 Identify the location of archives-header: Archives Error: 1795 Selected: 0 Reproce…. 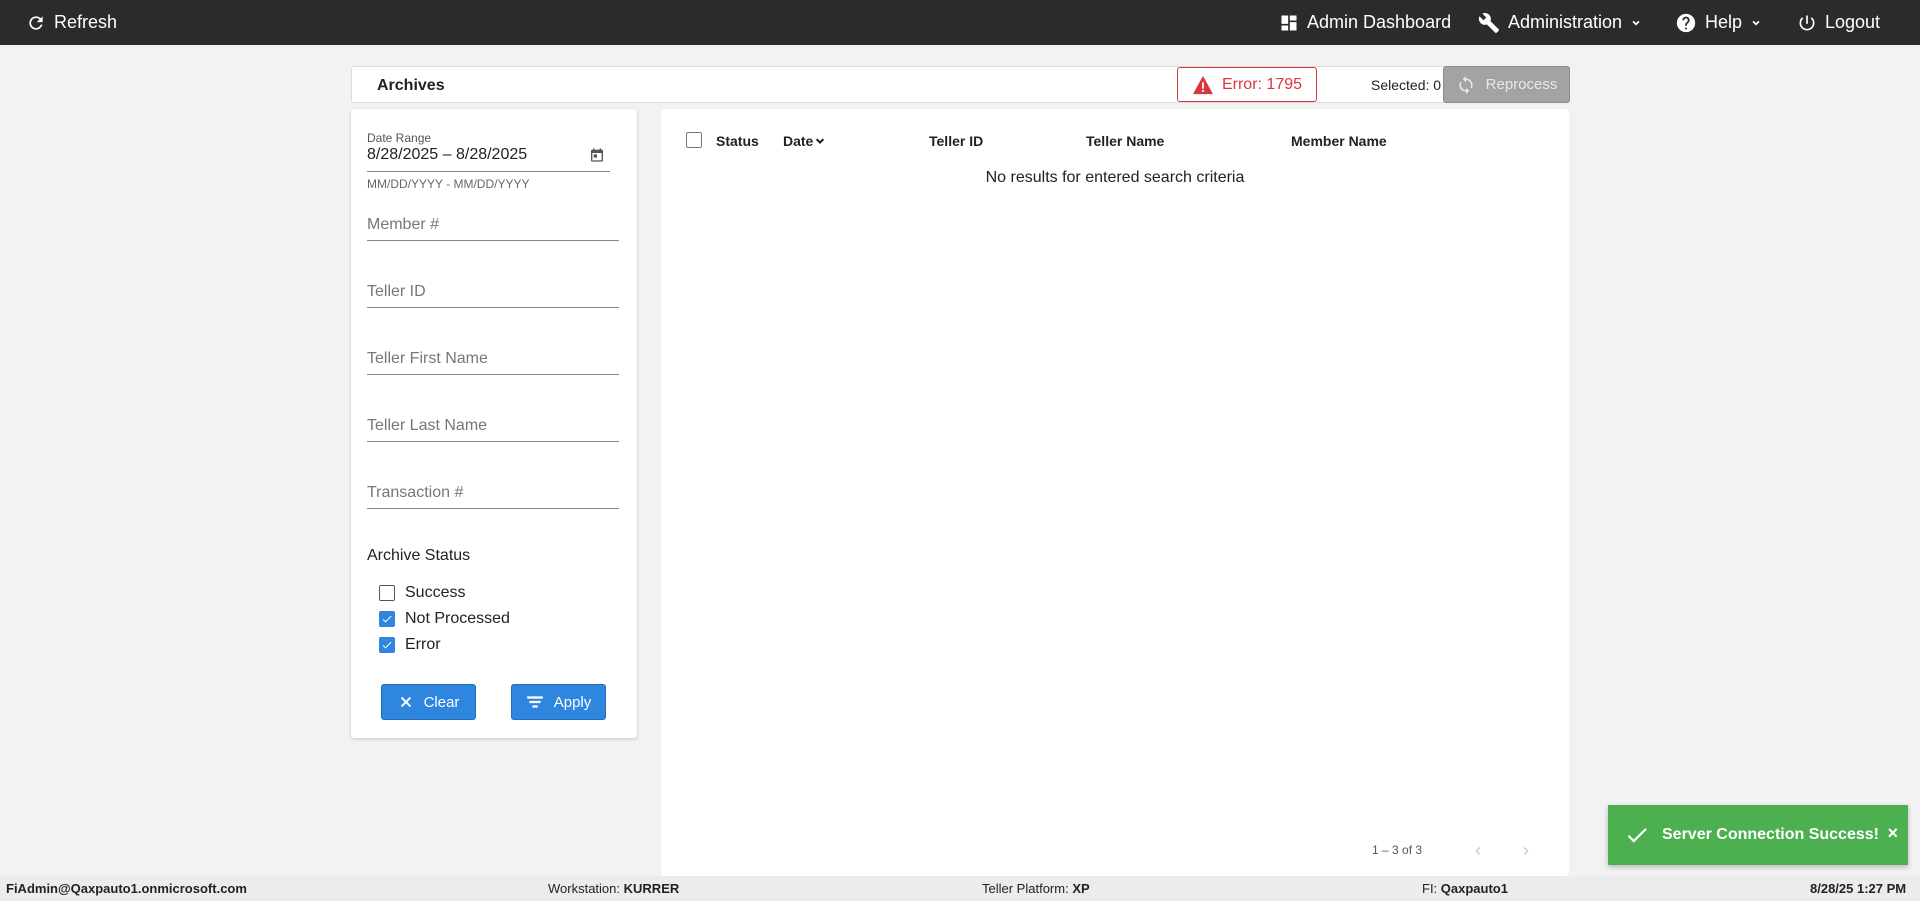
(960, 84).